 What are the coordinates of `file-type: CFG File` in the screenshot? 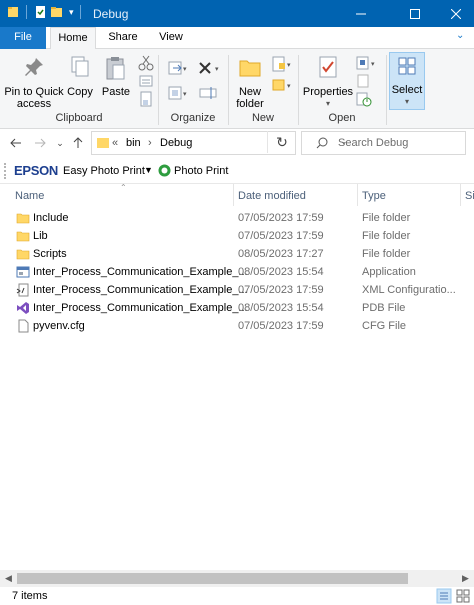 It's located at (384, 326).